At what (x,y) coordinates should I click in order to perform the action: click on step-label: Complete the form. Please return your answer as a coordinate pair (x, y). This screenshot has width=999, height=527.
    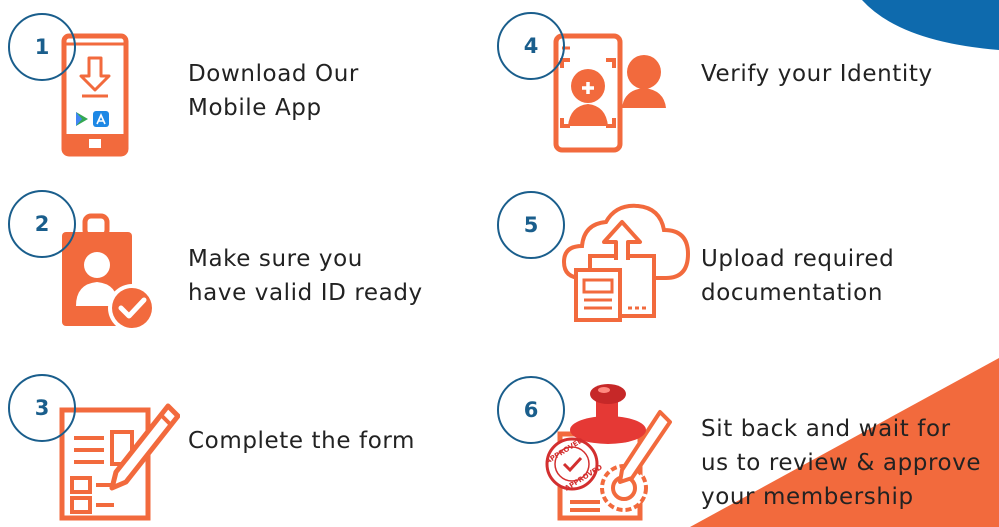
    Looking at the image, I should click on (301, 441).